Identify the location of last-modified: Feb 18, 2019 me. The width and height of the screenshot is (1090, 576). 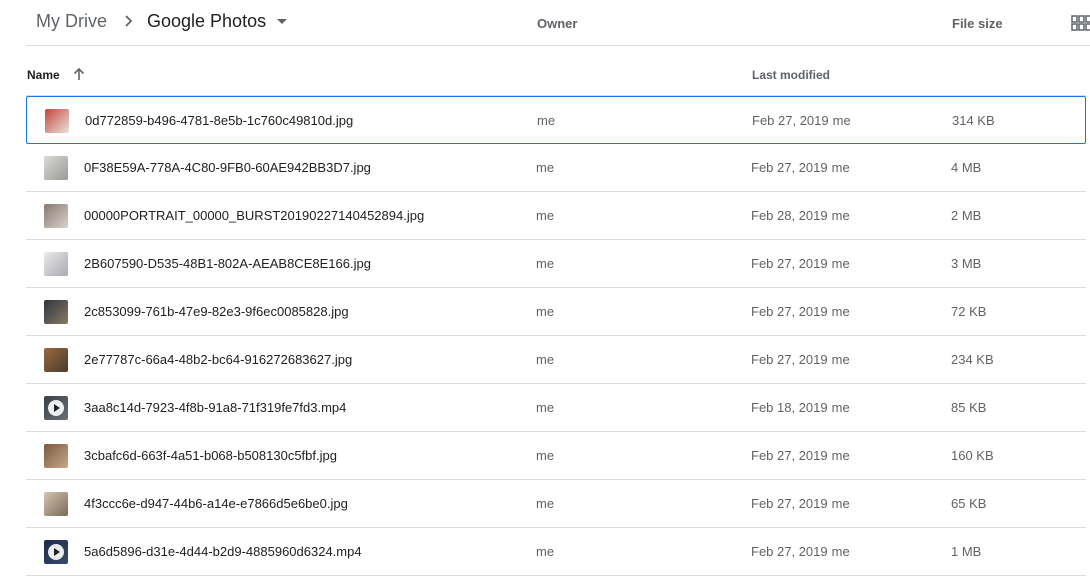
(800, 407).